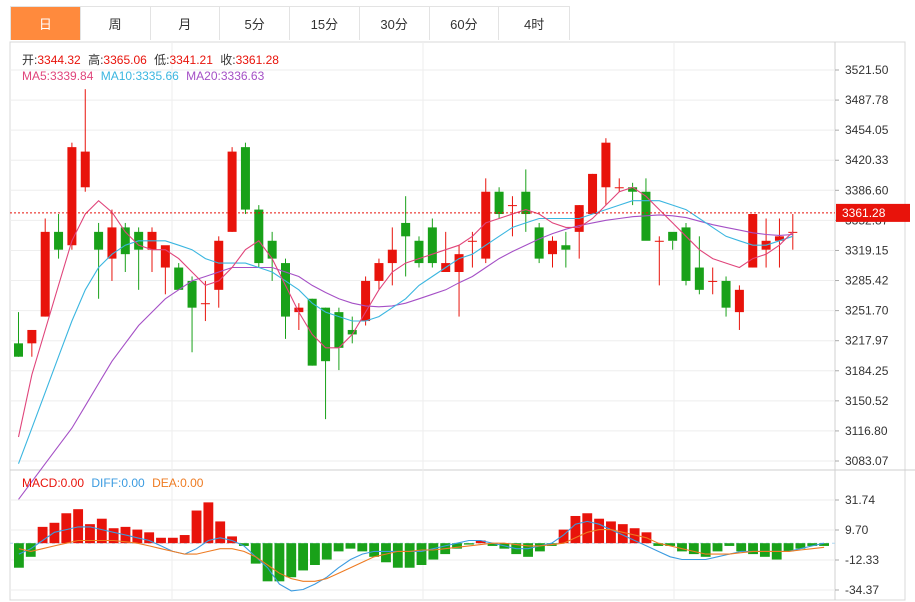 The image size is (915, 602). Describe the element at coordinates (867, 130) in the screenshot. I see `y-tick-label-2: 3454.05` at that location.